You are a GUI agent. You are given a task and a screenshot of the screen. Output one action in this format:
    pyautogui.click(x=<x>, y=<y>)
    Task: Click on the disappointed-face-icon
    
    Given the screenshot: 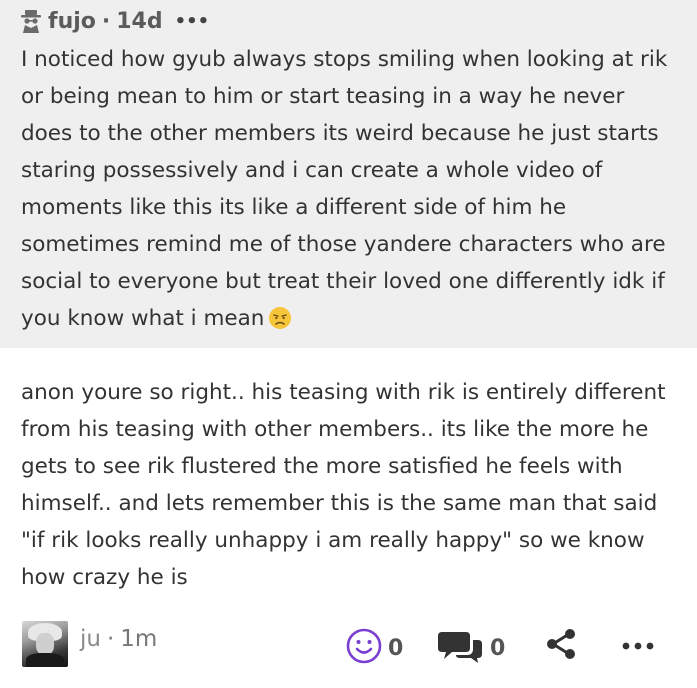 What is the action you would take?
    pyautogui.click(x=280, y=317)
    